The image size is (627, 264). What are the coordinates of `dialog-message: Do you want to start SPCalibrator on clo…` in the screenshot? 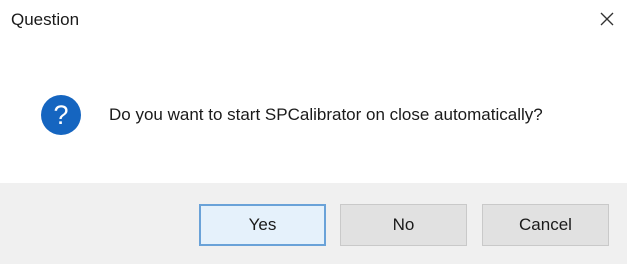 It's located at (326, 114).